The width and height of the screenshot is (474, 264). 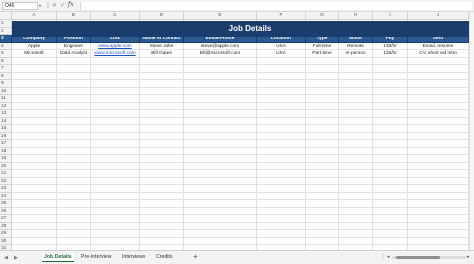 What do you see at coordinates (6, 181) in the screenshot?
I see `row-header: 22` at bounding box center [6, 181].